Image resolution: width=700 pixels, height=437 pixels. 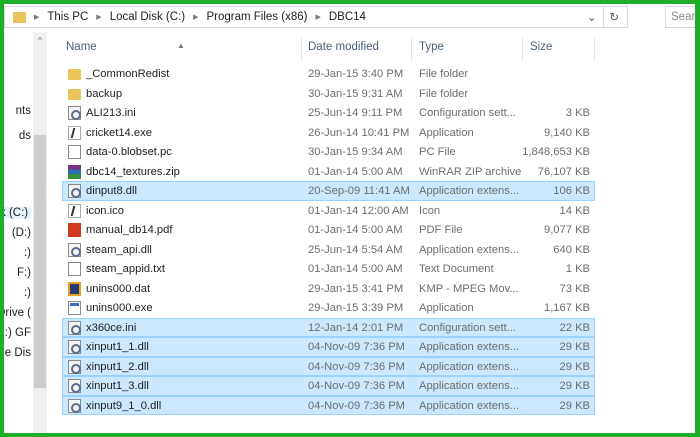 I want to click on file-name: icon.ico, so click(x=105, y=210).